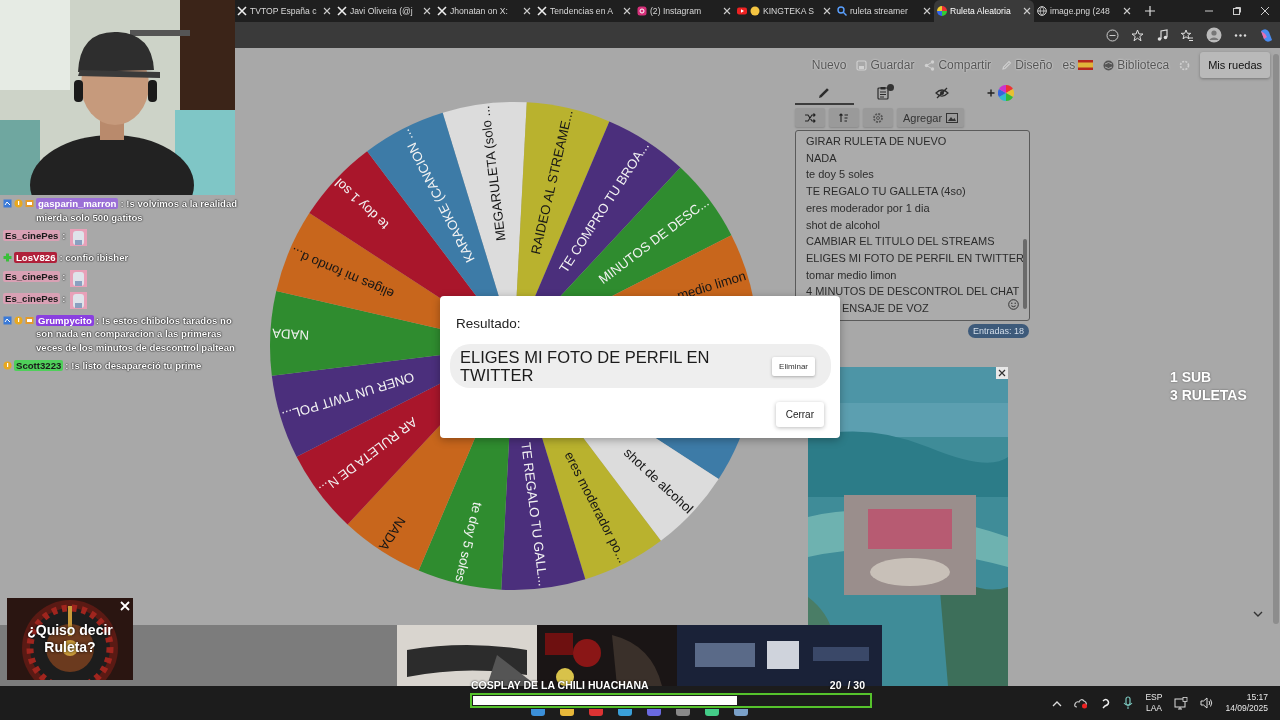  I want to click on save-icon, so click(862, 65).